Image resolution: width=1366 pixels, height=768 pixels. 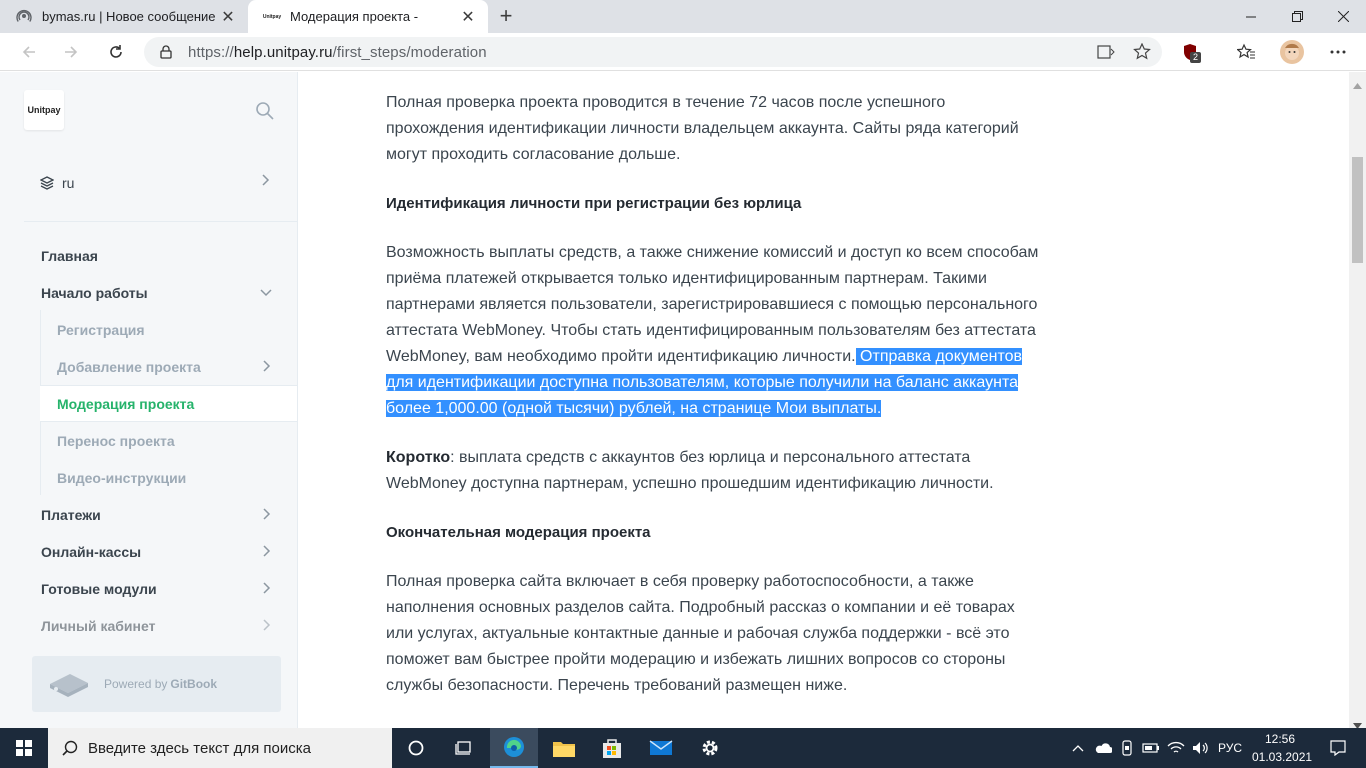 What do you see at coordinates (29, 52) in the screenshot?
I see `back-icon` at bounding box center [29, 52].